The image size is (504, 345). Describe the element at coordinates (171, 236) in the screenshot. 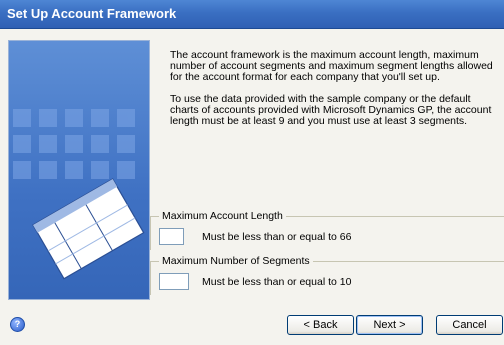

I see `account-length-input` at that location.